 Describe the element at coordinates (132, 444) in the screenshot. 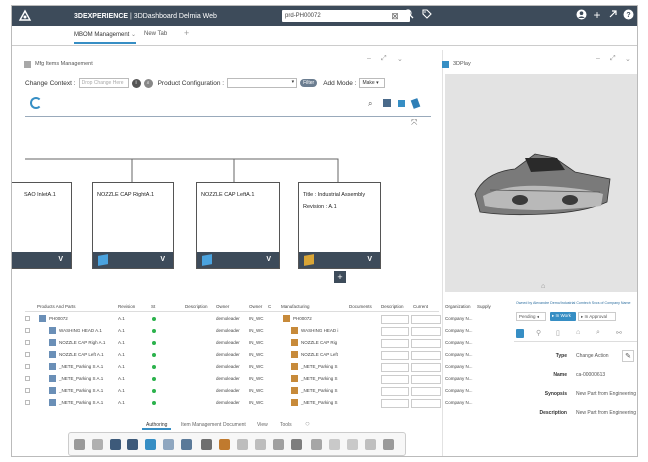

I see `assembly-item-icon` at that location.